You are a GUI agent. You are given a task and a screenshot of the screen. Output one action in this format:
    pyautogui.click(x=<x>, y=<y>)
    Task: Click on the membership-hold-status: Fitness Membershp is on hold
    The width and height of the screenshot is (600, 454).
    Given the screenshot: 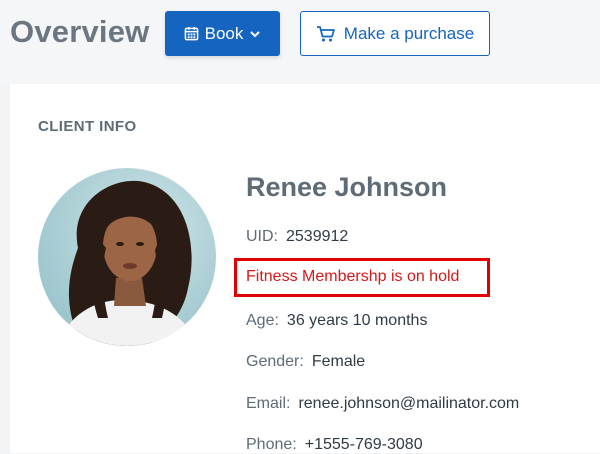 What is the action you would take?
    pyautogui.click(x=353, y=276)
    